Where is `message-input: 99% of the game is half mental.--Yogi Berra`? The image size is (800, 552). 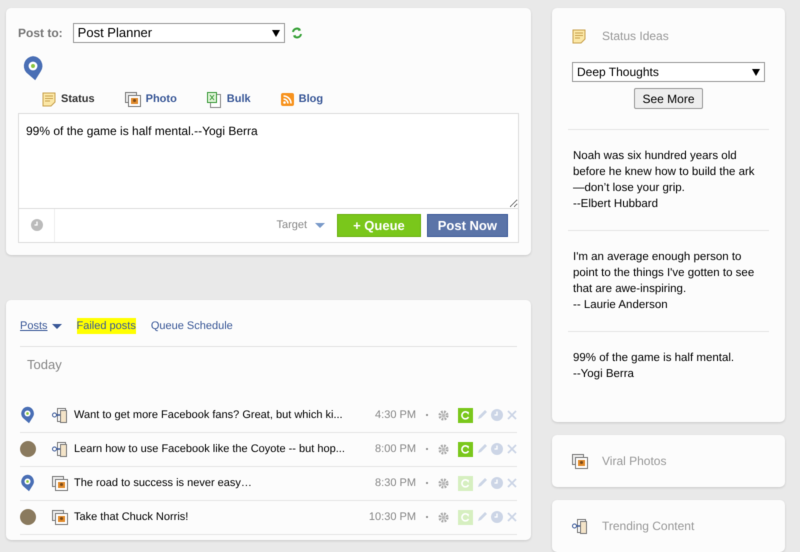
message-input: 99% of the game is half mental.--Yogi Berra is located at coordinates (268, 160).